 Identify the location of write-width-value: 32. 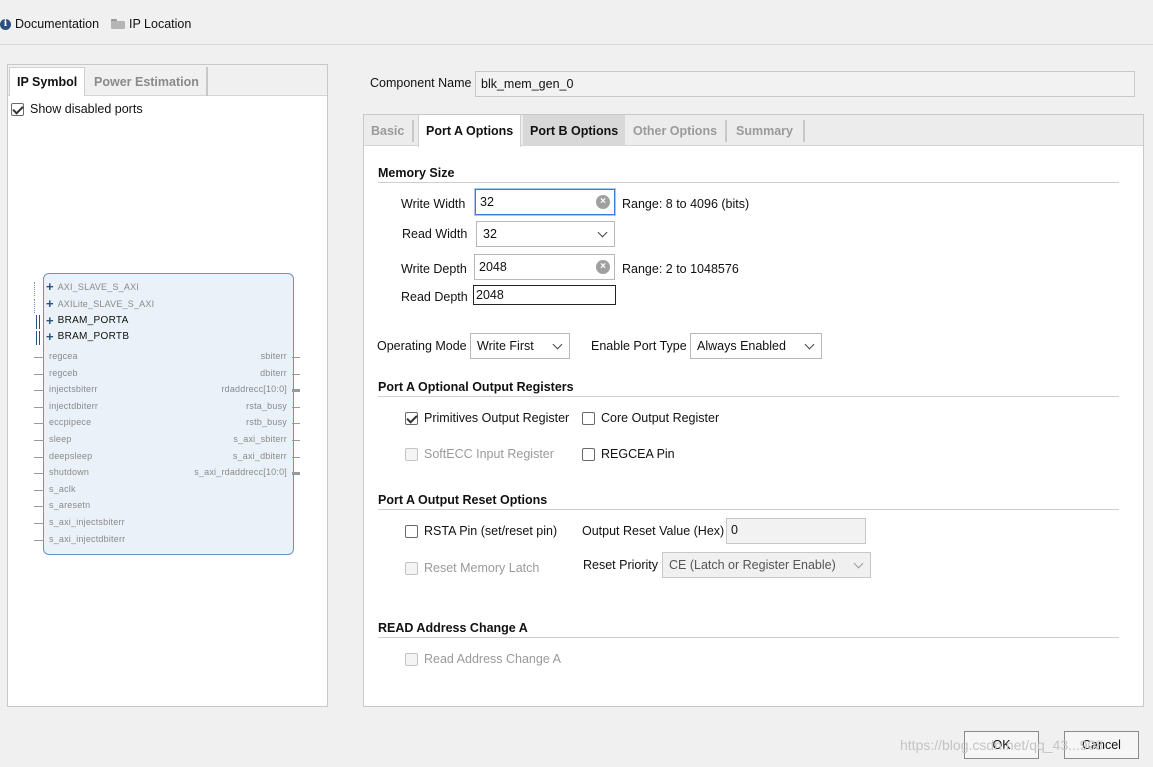
(487, 202).